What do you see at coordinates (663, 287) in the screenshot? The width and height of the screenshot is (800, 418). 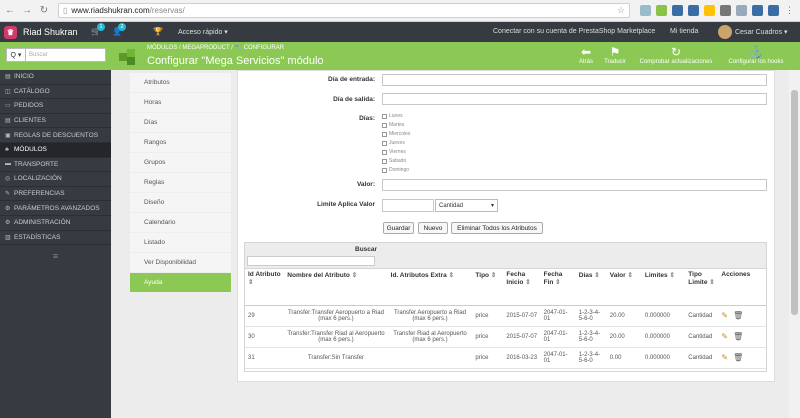 I see `column-header: Limites ⇕` at bounding box center [663, 287].